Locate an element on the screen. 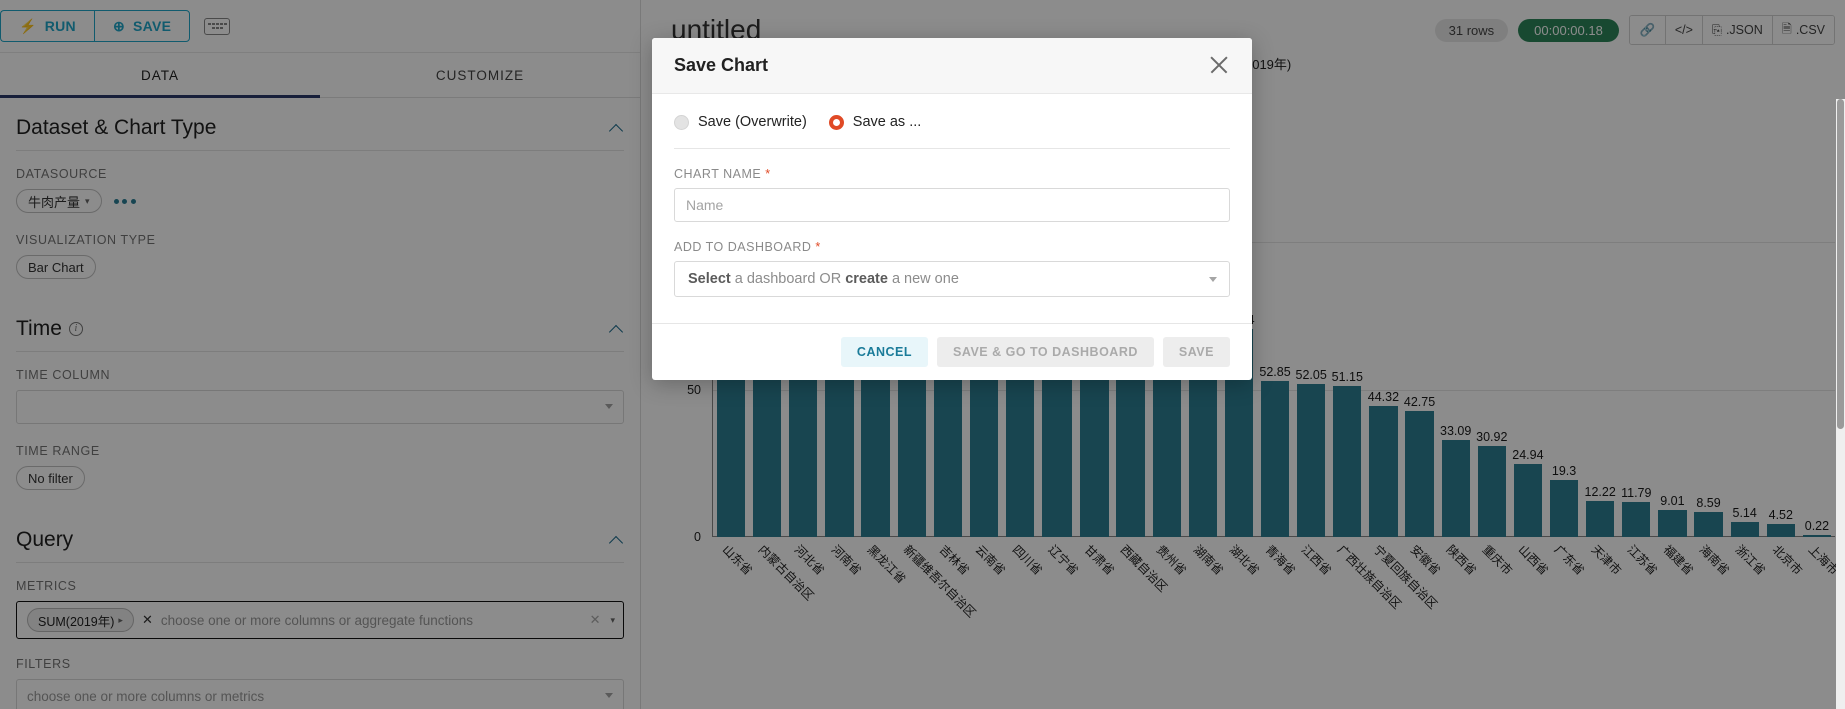  scrollbar-thumb is located at coordinates (1840, 264).